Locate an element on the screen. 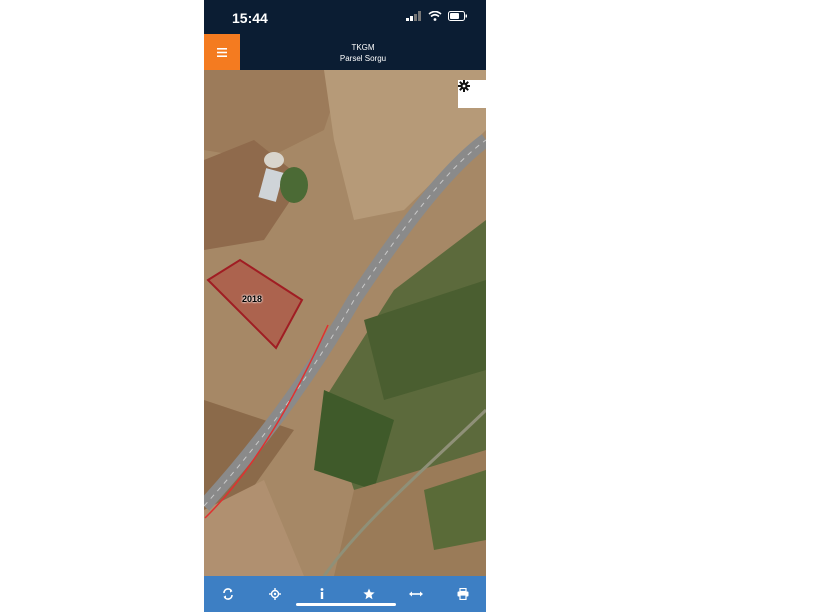 This screenshot has width=816, height=612. menu-button is located at coordinates (222, 52).